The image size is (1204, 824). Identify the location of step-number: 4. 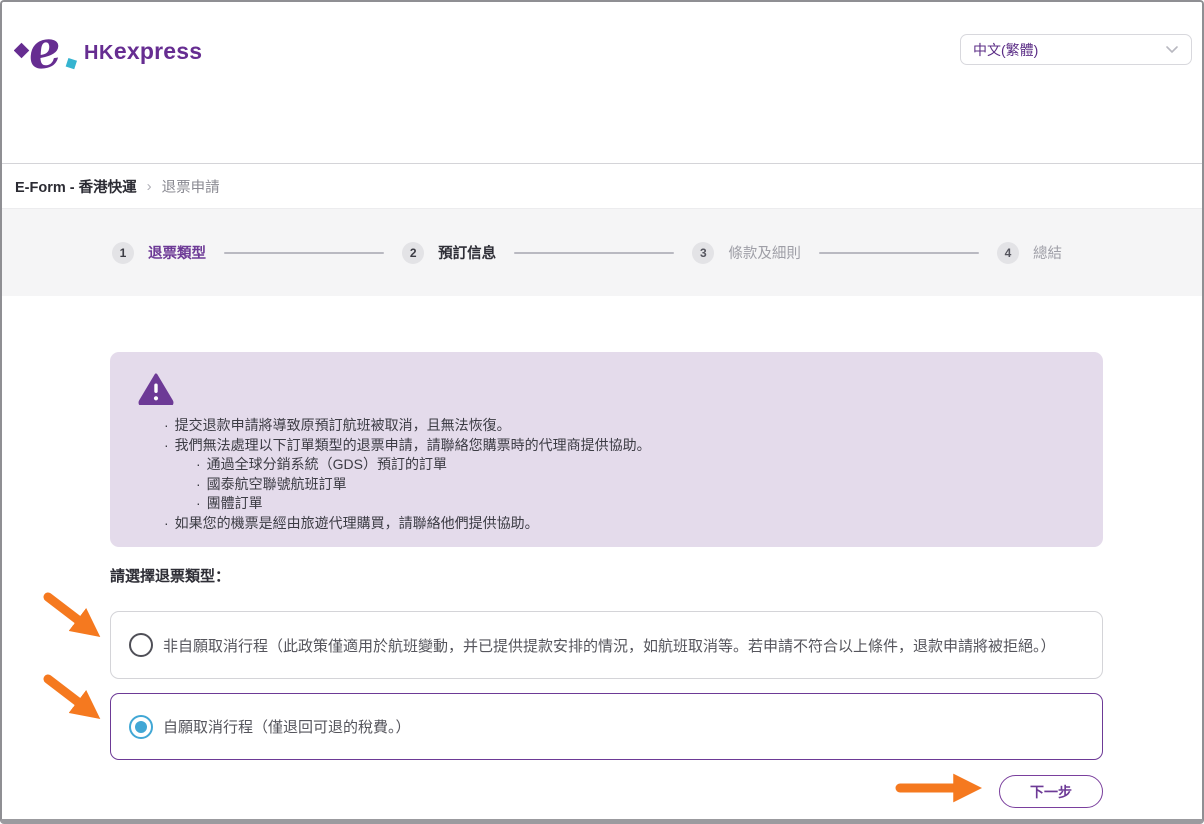
(1008, 252).